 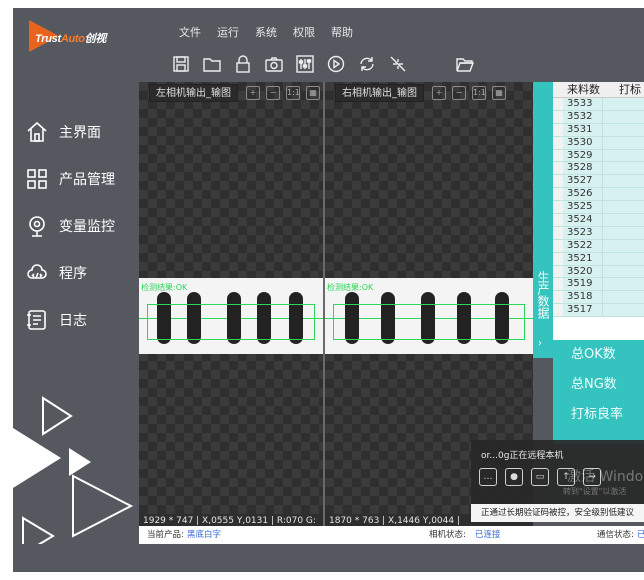 What do you see at coordinates (522, 456) in the screenshot?
I see `notification-title: or...0g正在远程本机` at bounding box center [522, 456].